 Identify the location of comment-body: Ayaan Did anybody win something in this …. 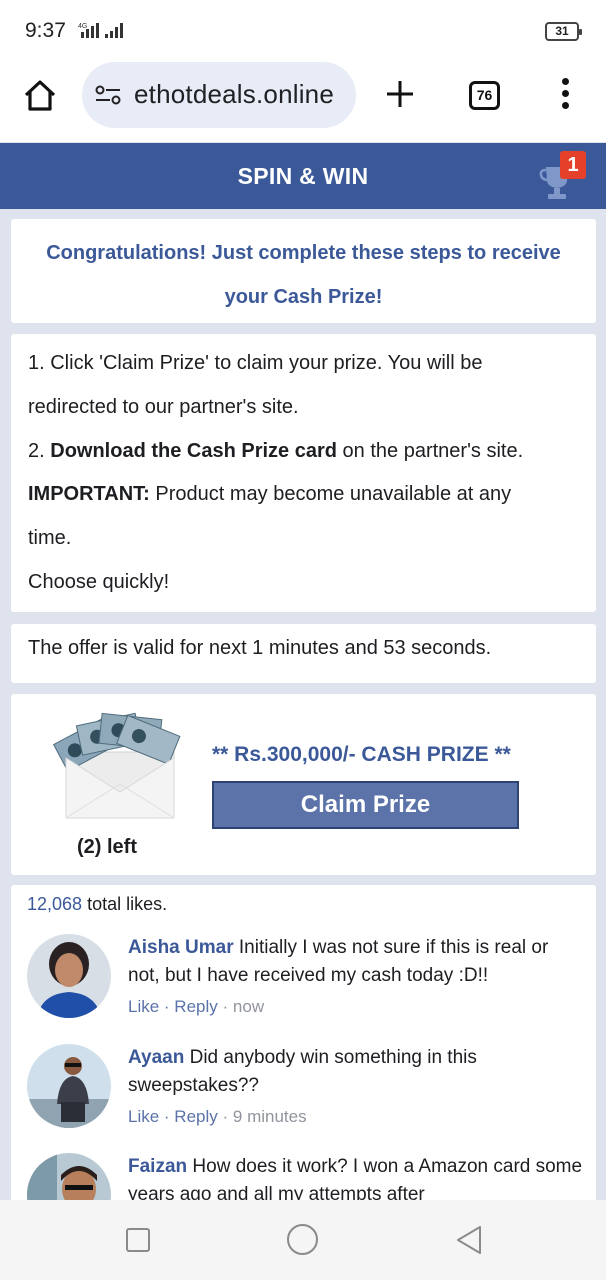
(355, 1087).